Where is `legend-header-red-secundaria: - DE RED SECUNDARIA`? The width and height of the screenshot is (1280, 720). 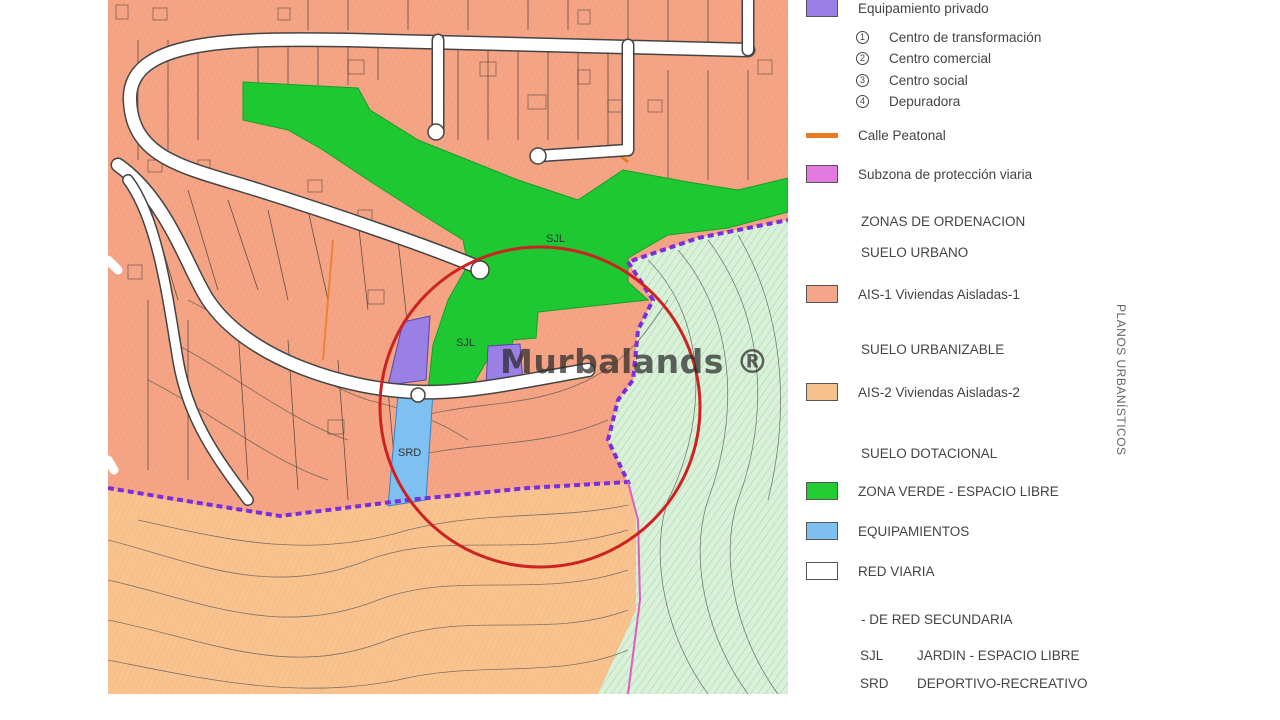 legend-header-red-secundaria: - DE RED SECUNDARIA is located at coordinates (937, 619).